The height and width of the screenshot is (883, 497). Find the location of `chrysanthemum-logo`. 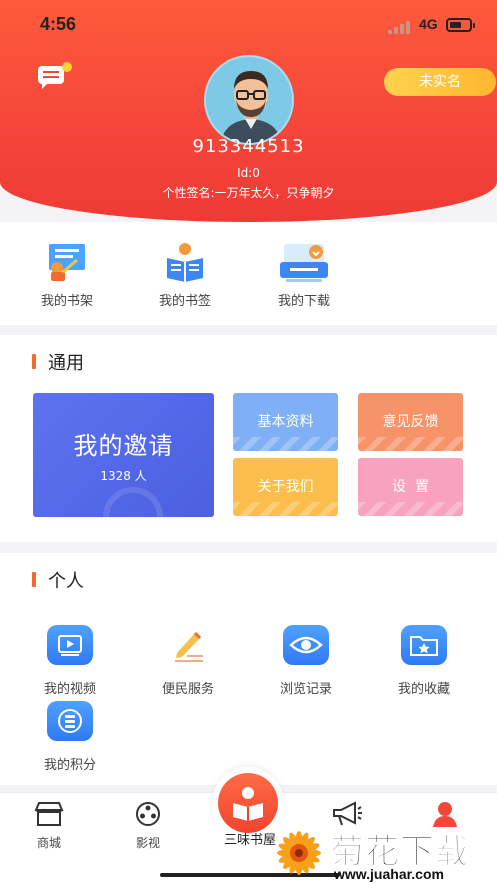

chrysanthemum-logo is located at coordinates (299, 853).